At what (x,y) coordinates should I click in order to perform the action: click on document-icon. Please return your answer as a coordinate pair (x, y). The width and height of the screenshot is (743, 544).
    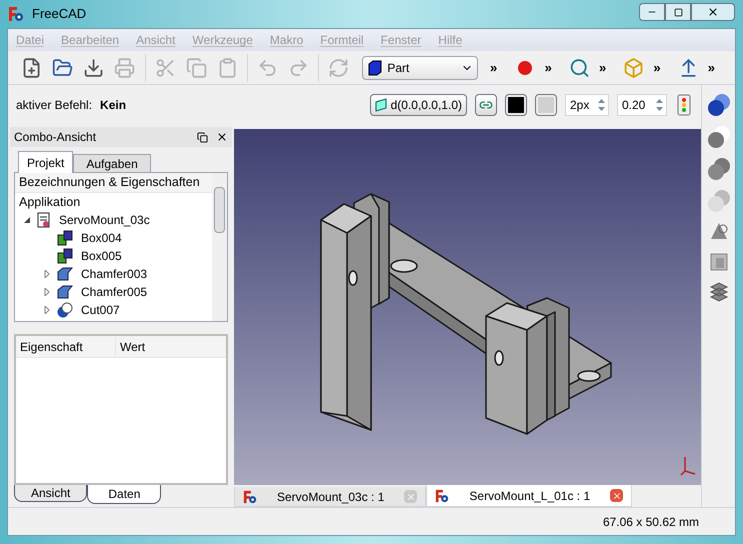
    Looking at the image, I should click on (44, 220).